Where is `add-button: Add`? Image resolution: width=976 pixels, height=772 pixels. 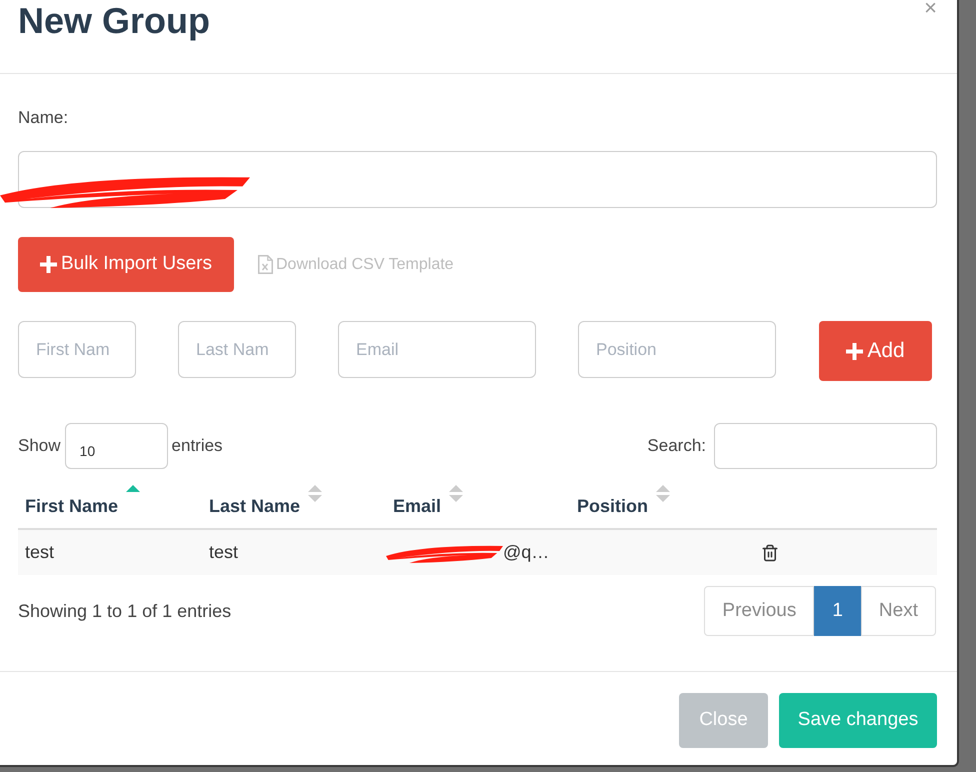 add-button: Add is located at coordinates (875, 351).